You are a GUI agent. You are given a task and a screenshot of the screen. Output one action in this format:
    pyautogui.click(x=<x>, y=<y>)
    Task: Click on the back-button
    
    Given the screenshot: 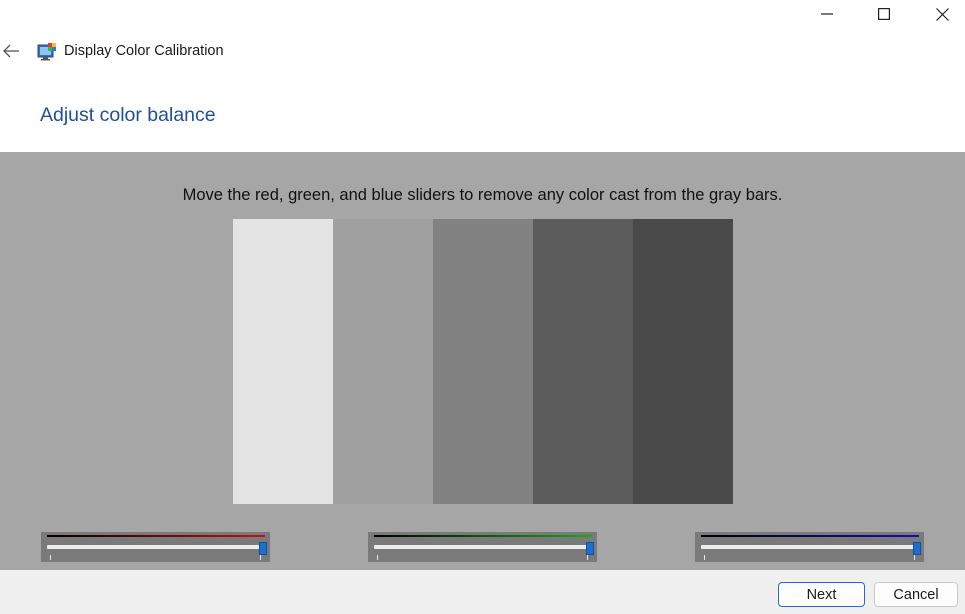 What is the action you would take?
    pyautogui.click(x=11, y=51)
    